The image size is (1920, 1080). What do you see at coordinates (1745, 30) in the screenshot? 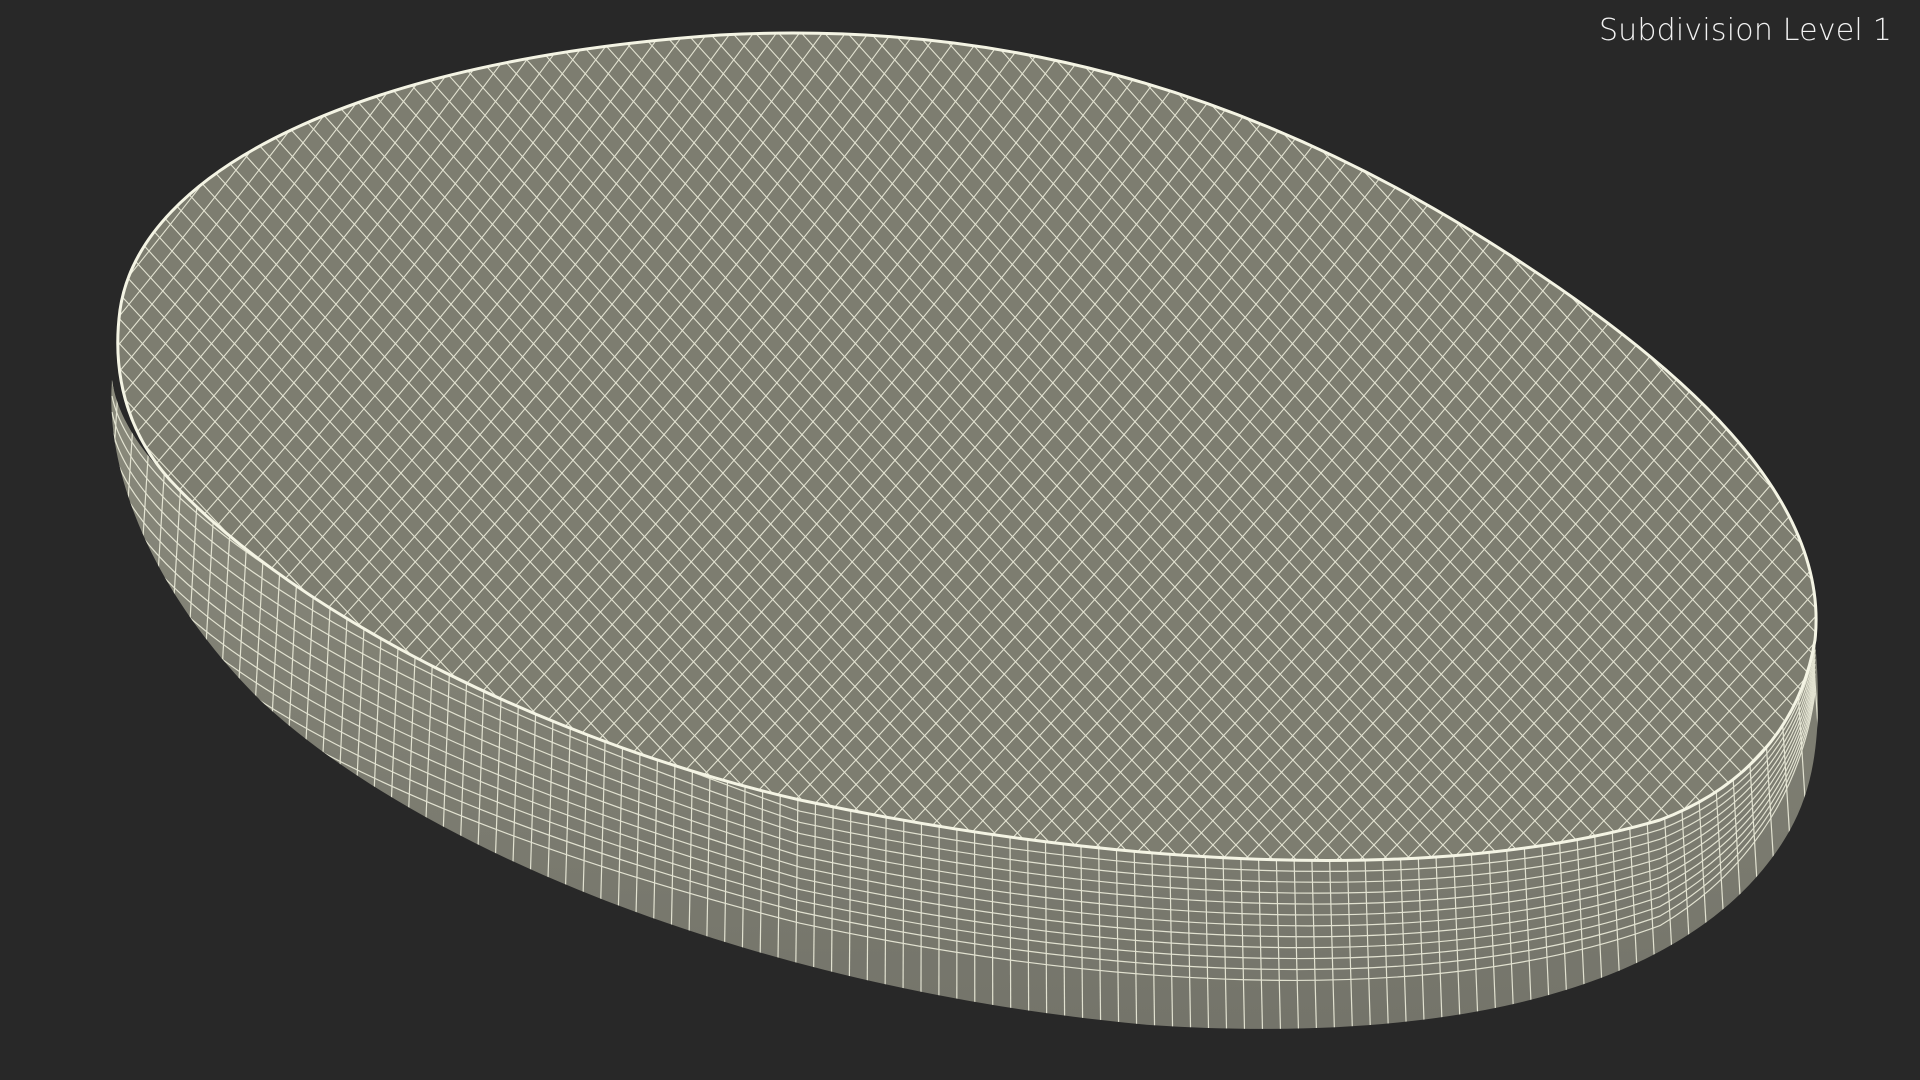
I see `subdivision-level-label: Subdivision Level 1` at bounding box center [1745, 30].